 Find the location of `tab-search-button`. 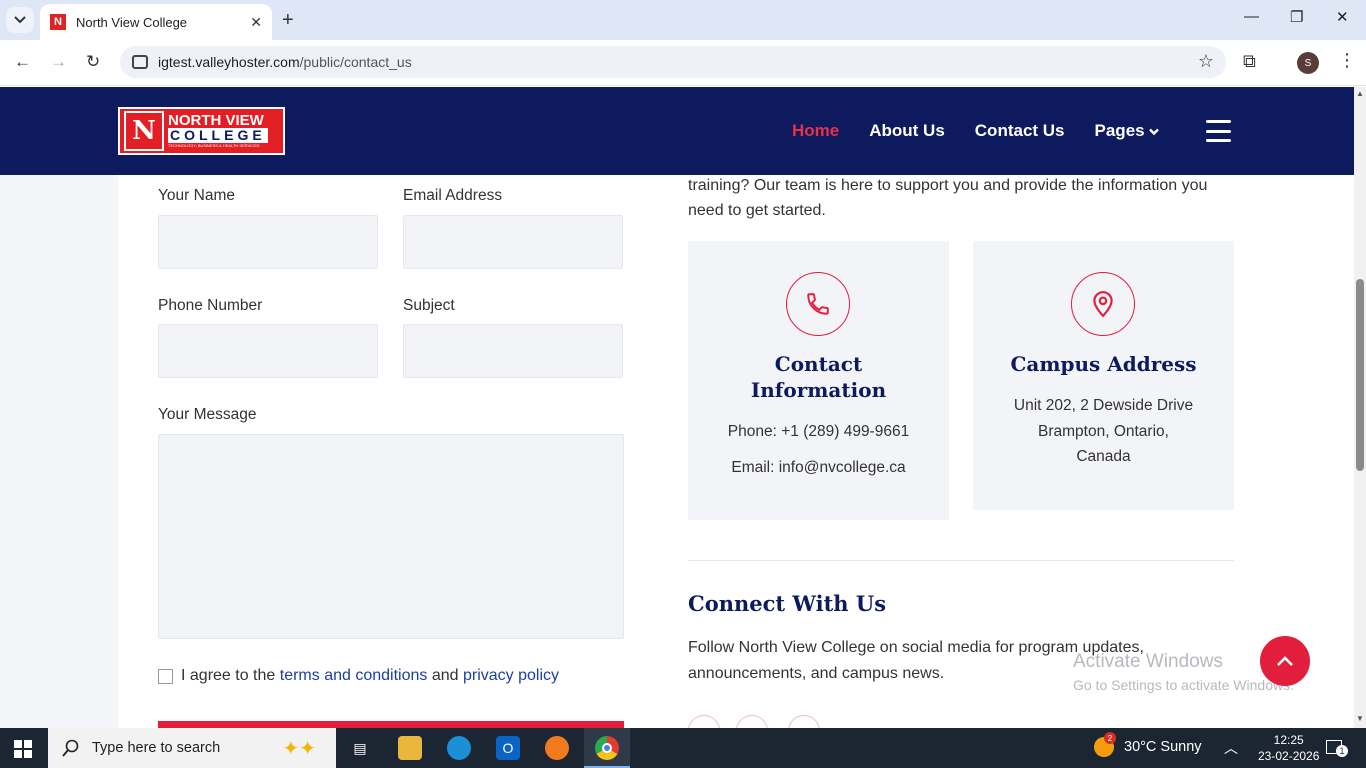

tab-search-button is located at coordinates (20, 20).